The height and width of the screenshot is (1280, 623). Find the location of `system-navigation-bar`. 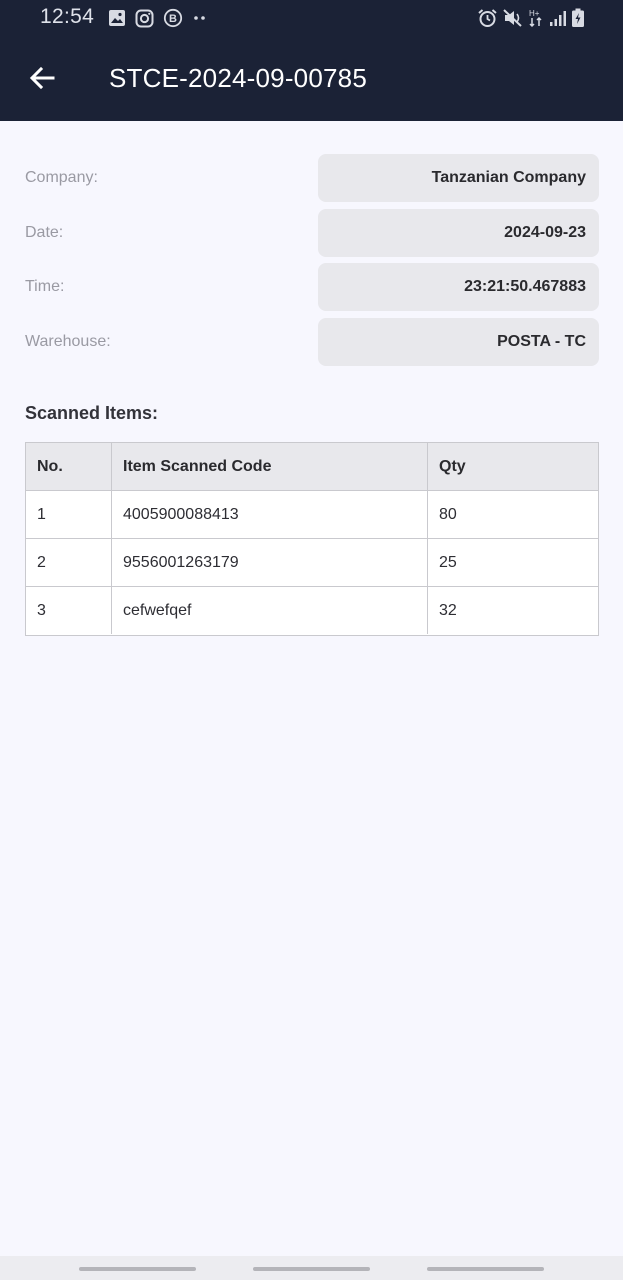

system-navigation-bar is located at coordinates (311, 1268).